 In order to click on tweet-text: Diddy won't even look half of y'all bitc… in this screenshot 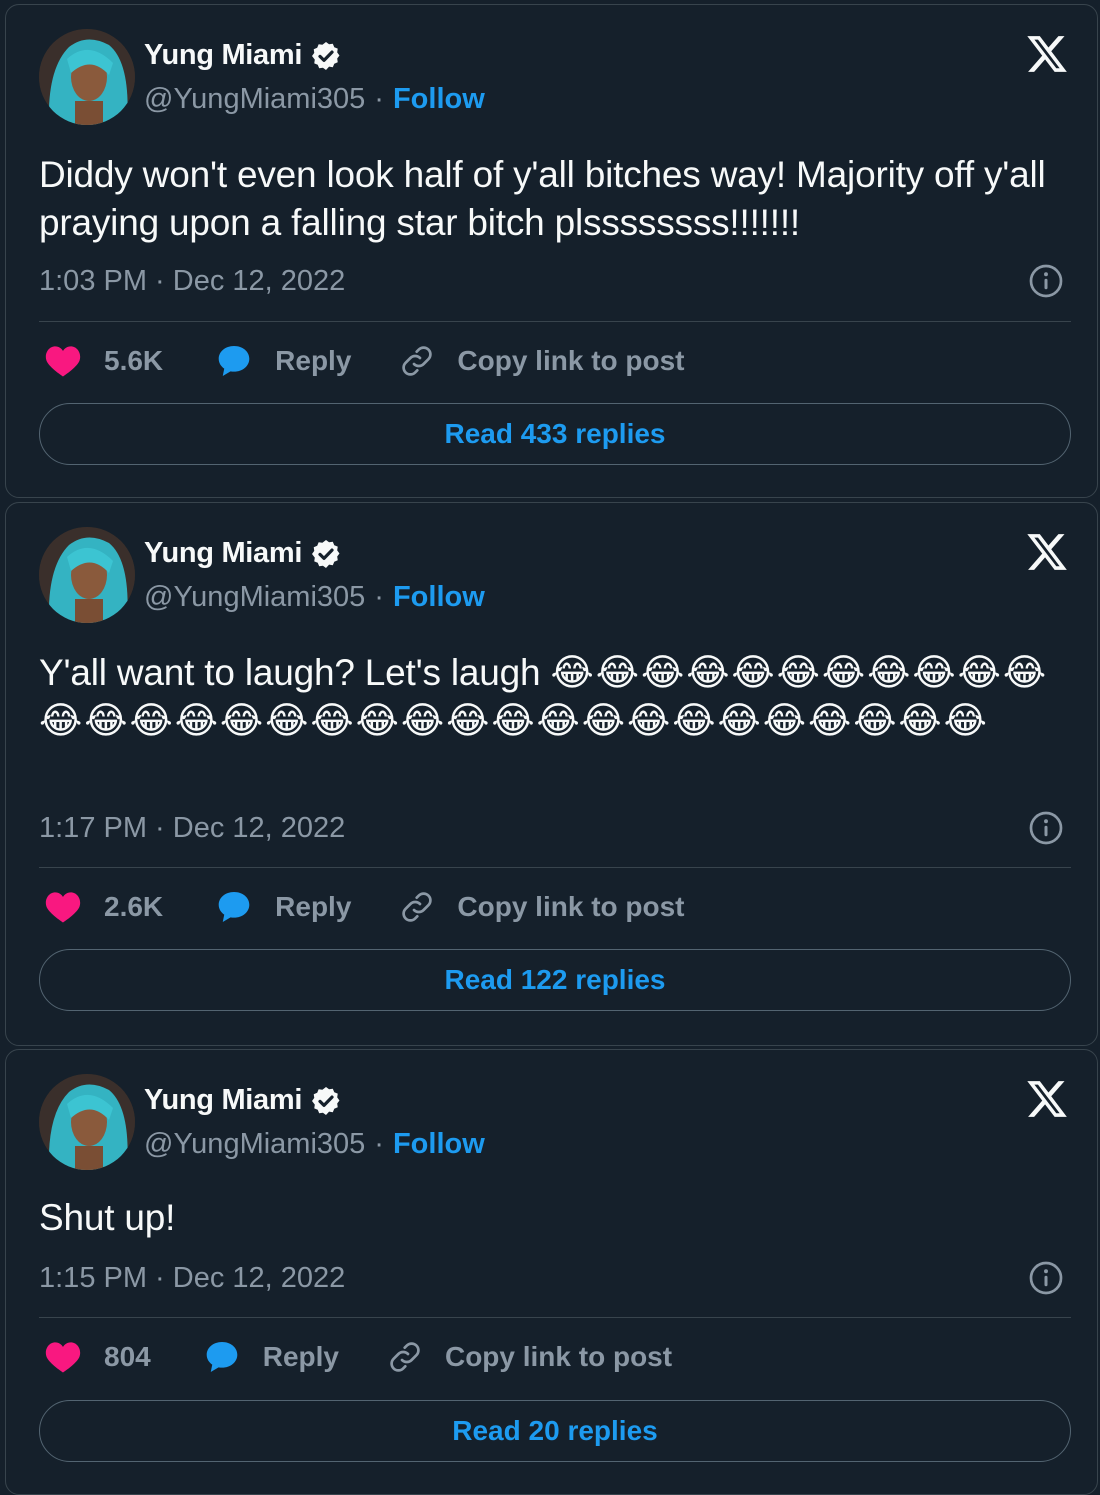, I will do `click(547, 198)`.